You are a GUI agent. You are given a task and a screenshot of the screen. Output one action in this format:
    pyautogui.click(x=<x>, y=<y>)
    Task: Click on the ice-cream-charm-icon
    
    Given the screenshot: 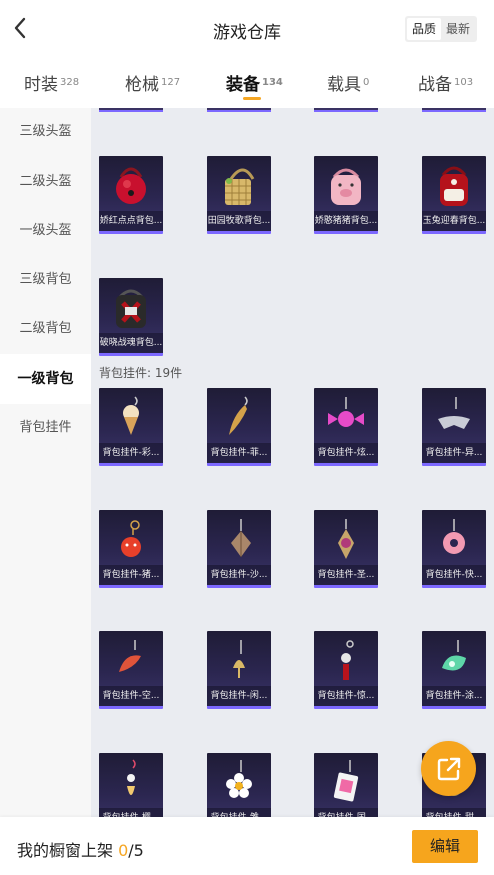 What is the action you would take?
    pyautogui.click(x=131, y=415)
    